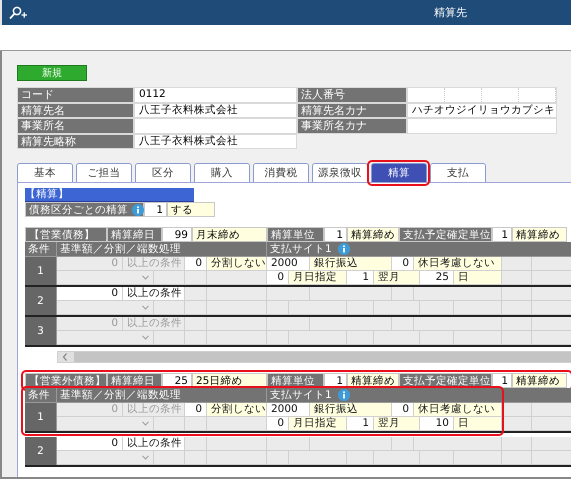  Describe the element at coordinates (445, 234) in the screenshot. I see `field-label: 支払予定確定単位` at that location.